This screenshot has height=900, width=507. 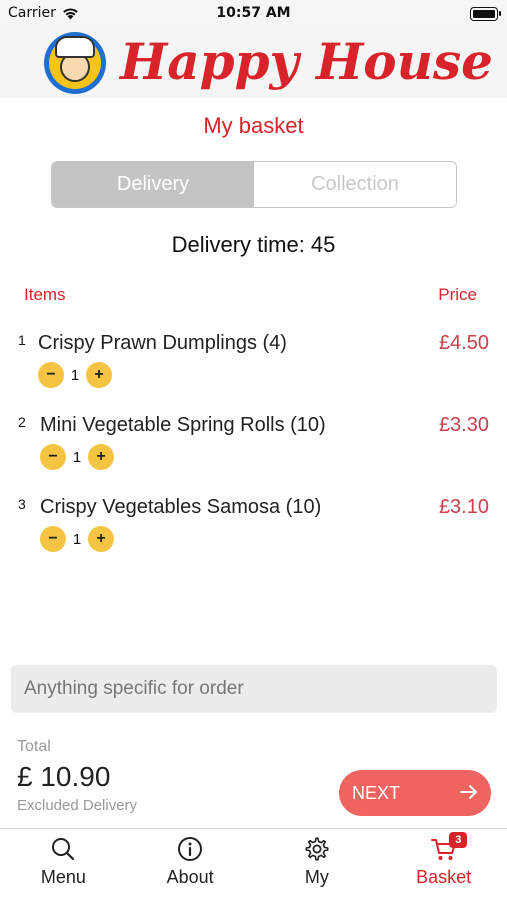 What do you see at coordinates (317, 864) in the screenshot?
I see `tab-my: My` at bounding box center [317, 864].